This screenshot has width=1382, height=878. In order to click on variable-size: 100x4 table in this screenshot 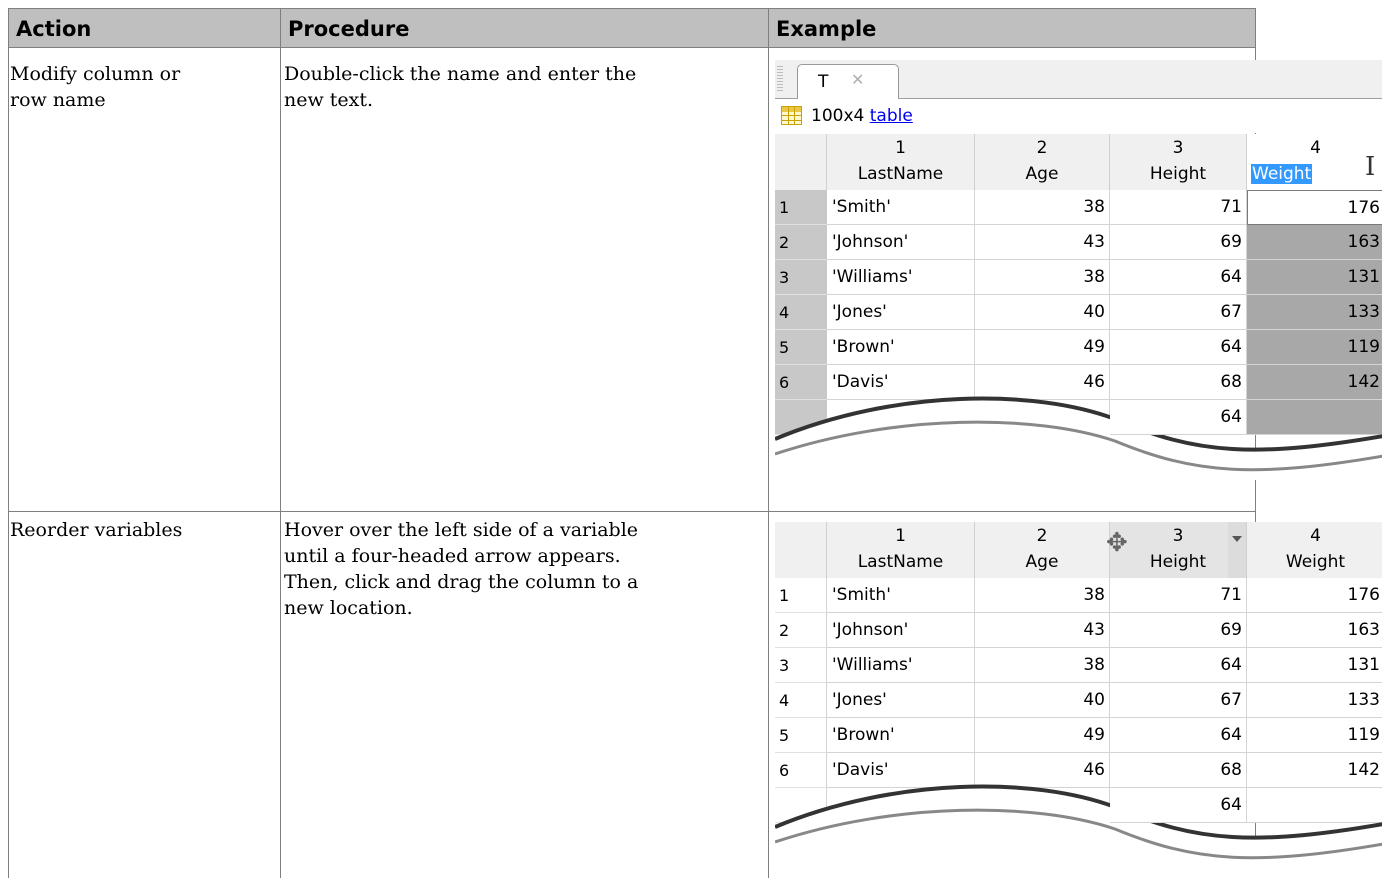, I will do `click(862, 116)`.